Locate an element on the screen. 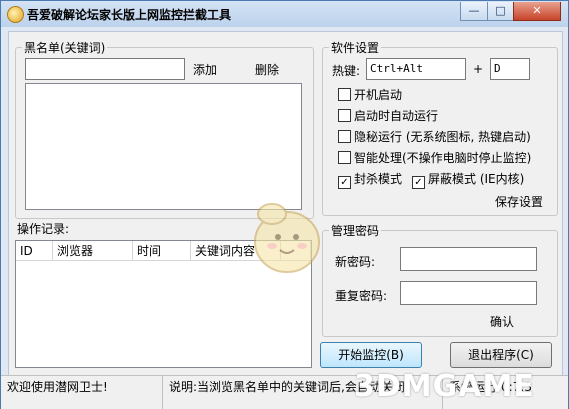 The width and height of the screenshot is (569, 409). save-settings-button: 保存设置 is located at coordinates (519, 201).